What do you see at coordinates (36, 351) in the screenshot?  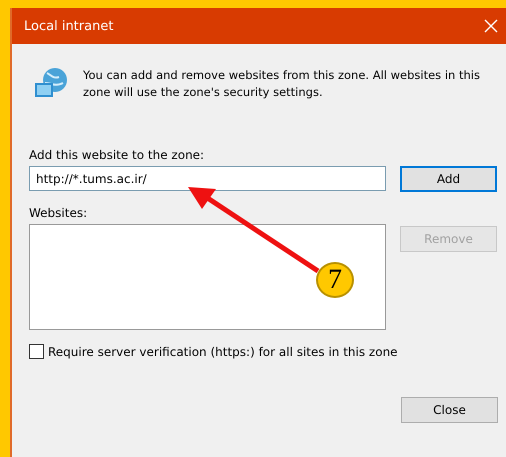 I see `checkbox` at bounding box center [36, 351].